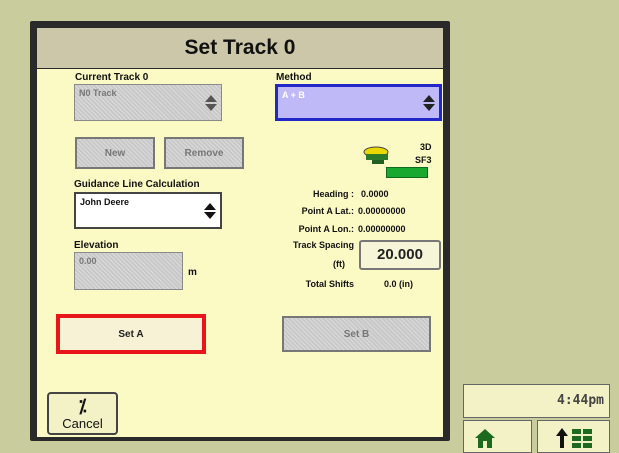 This screenshot has height=453, width=619. Describe the element at coordinates (423, 160) in the screenshot. I see `receiver-signal: SF3` at that location.